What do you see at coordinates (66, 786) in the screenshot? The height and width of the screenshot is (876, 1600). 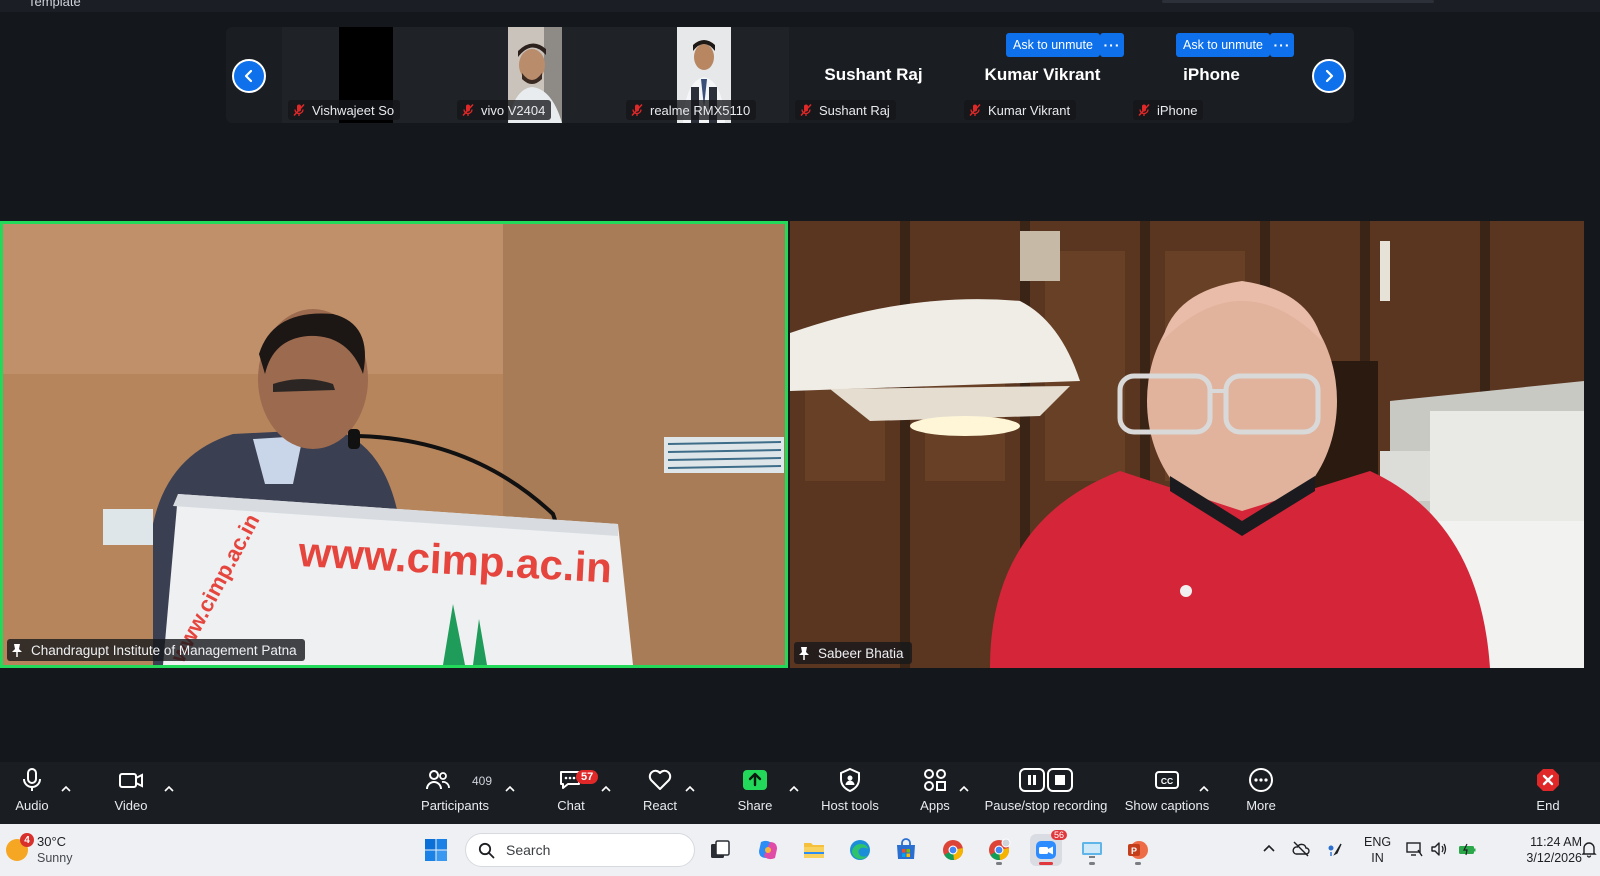 I see `audio-options-caret` at bounding box center [66, 786].